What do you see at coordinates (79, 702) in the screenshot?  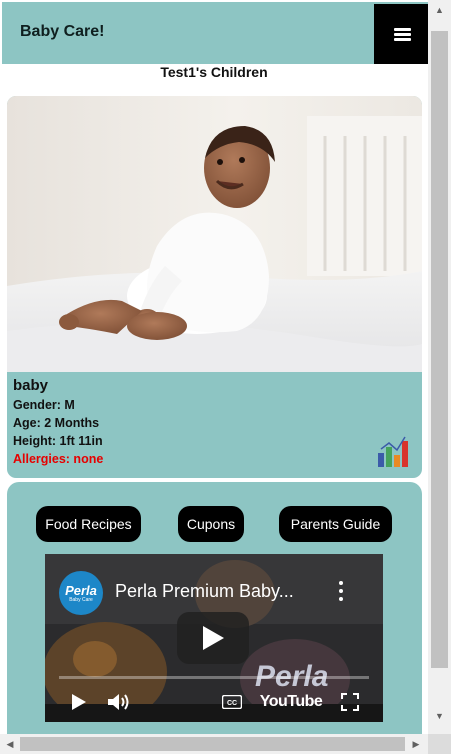 I see `play-control-icon` at bounding box center [79, 702].